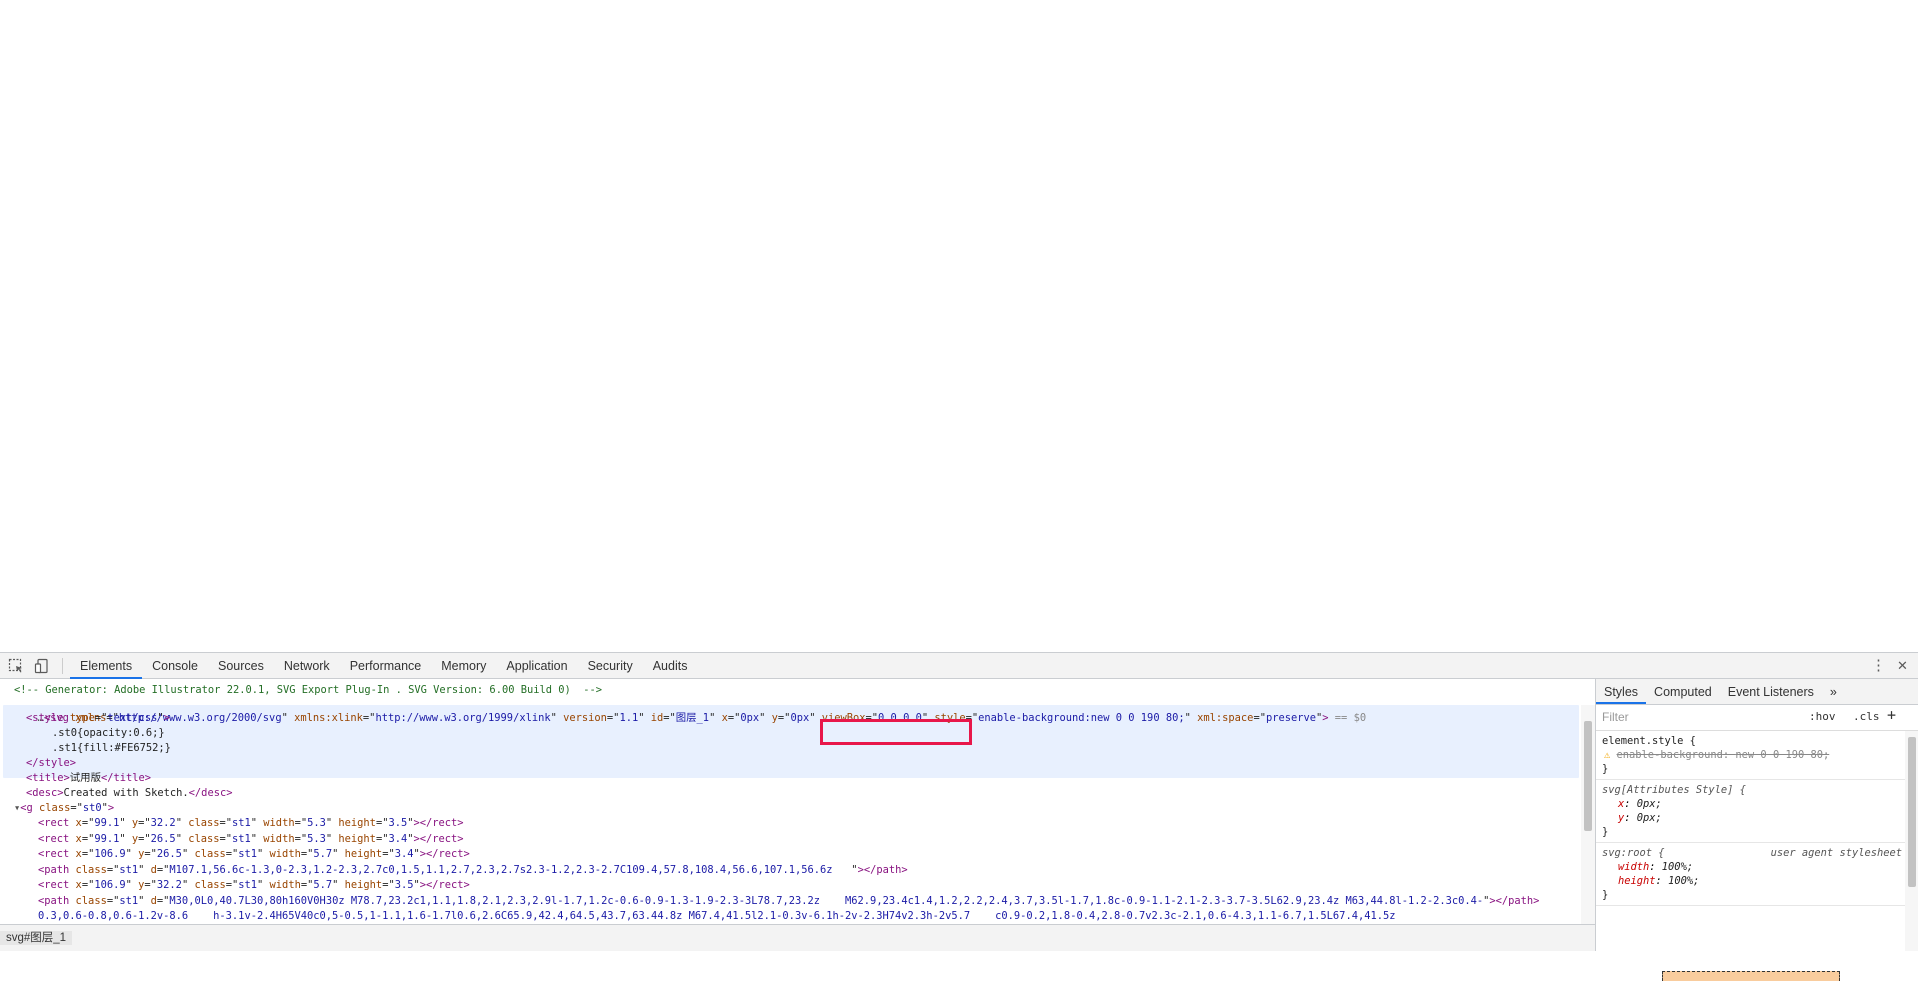  What do you see at coordinates (1891, 715) in the screenshot?
I see `new-style-rule-icon: +` at bounding box center [1891, 715].